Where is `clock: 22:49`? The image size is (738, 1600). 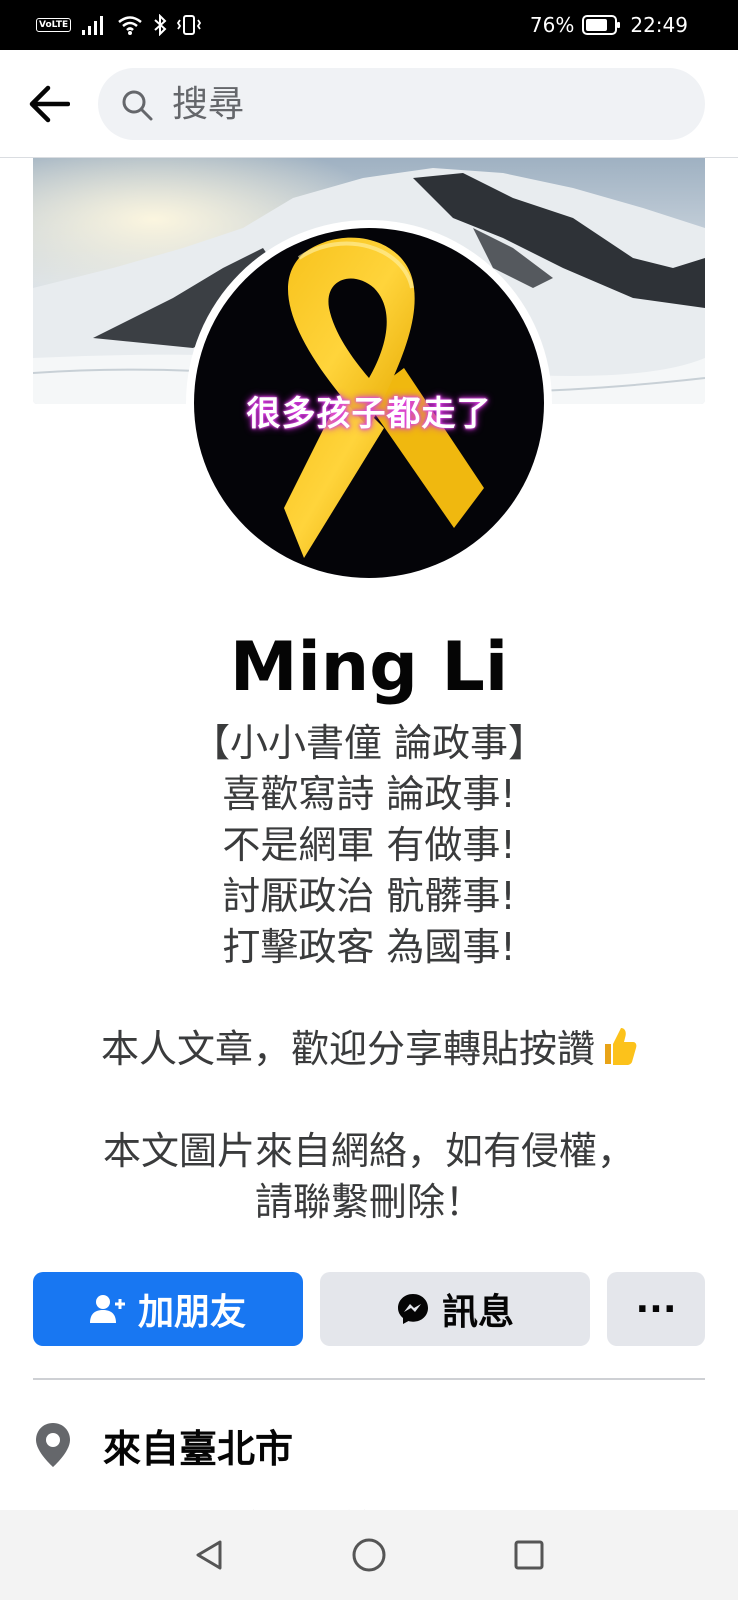
clock: 22:49 is located at coordinates (659, 25).